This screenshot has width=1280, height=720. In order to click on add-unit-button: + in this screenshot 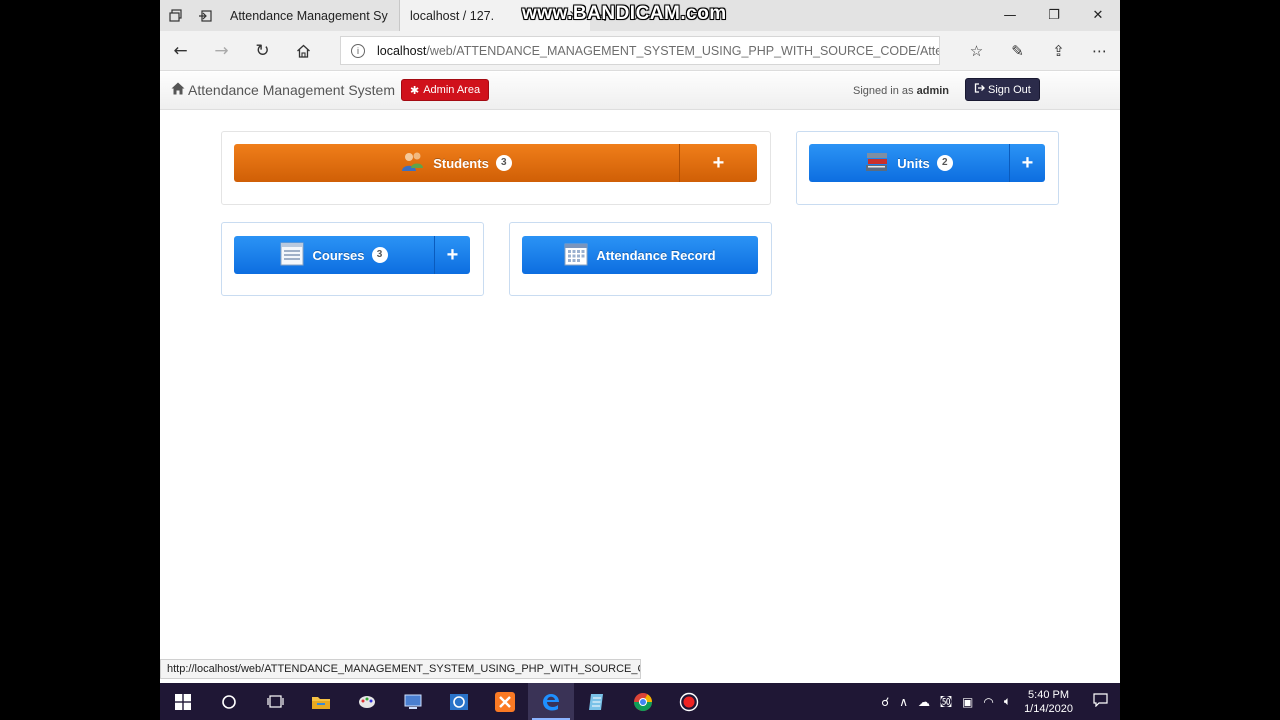, I will do `click(1027, 163)`.